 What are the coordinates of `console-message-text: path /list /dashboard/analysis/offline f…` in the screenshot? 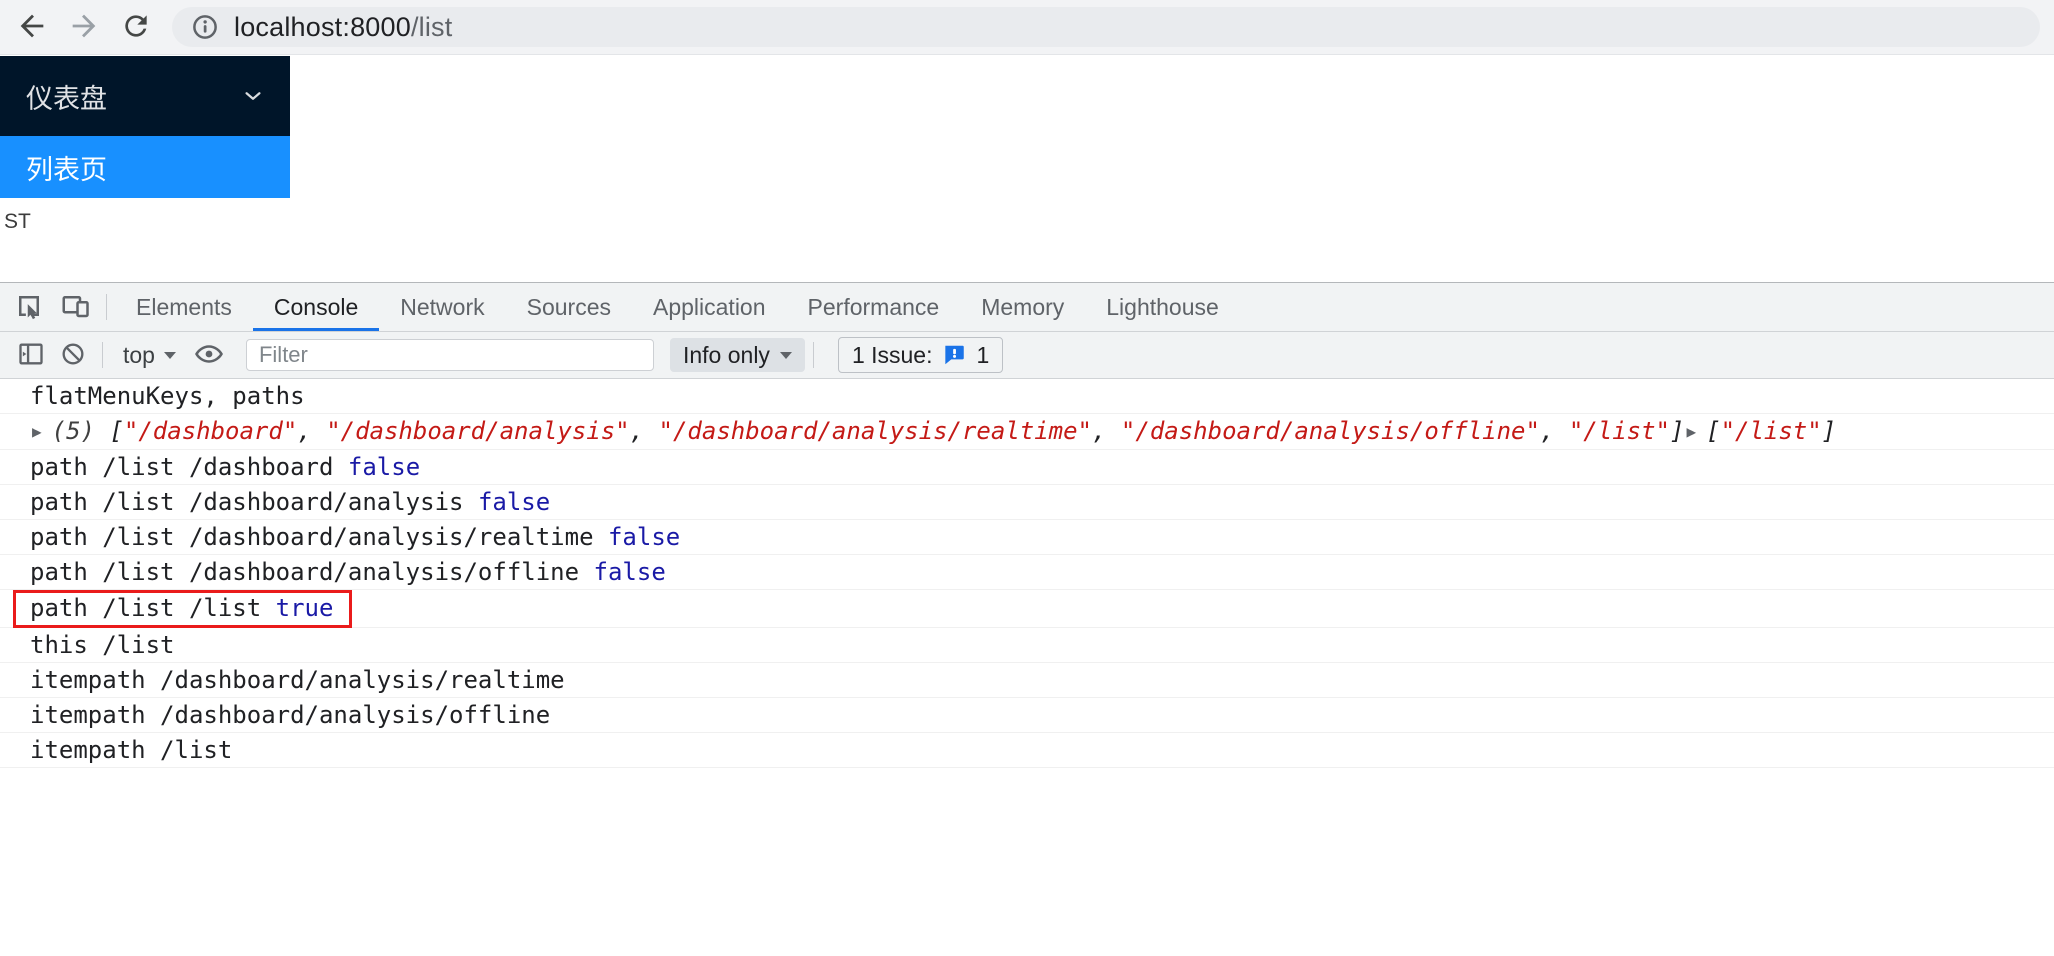 It's located at (348, 572).